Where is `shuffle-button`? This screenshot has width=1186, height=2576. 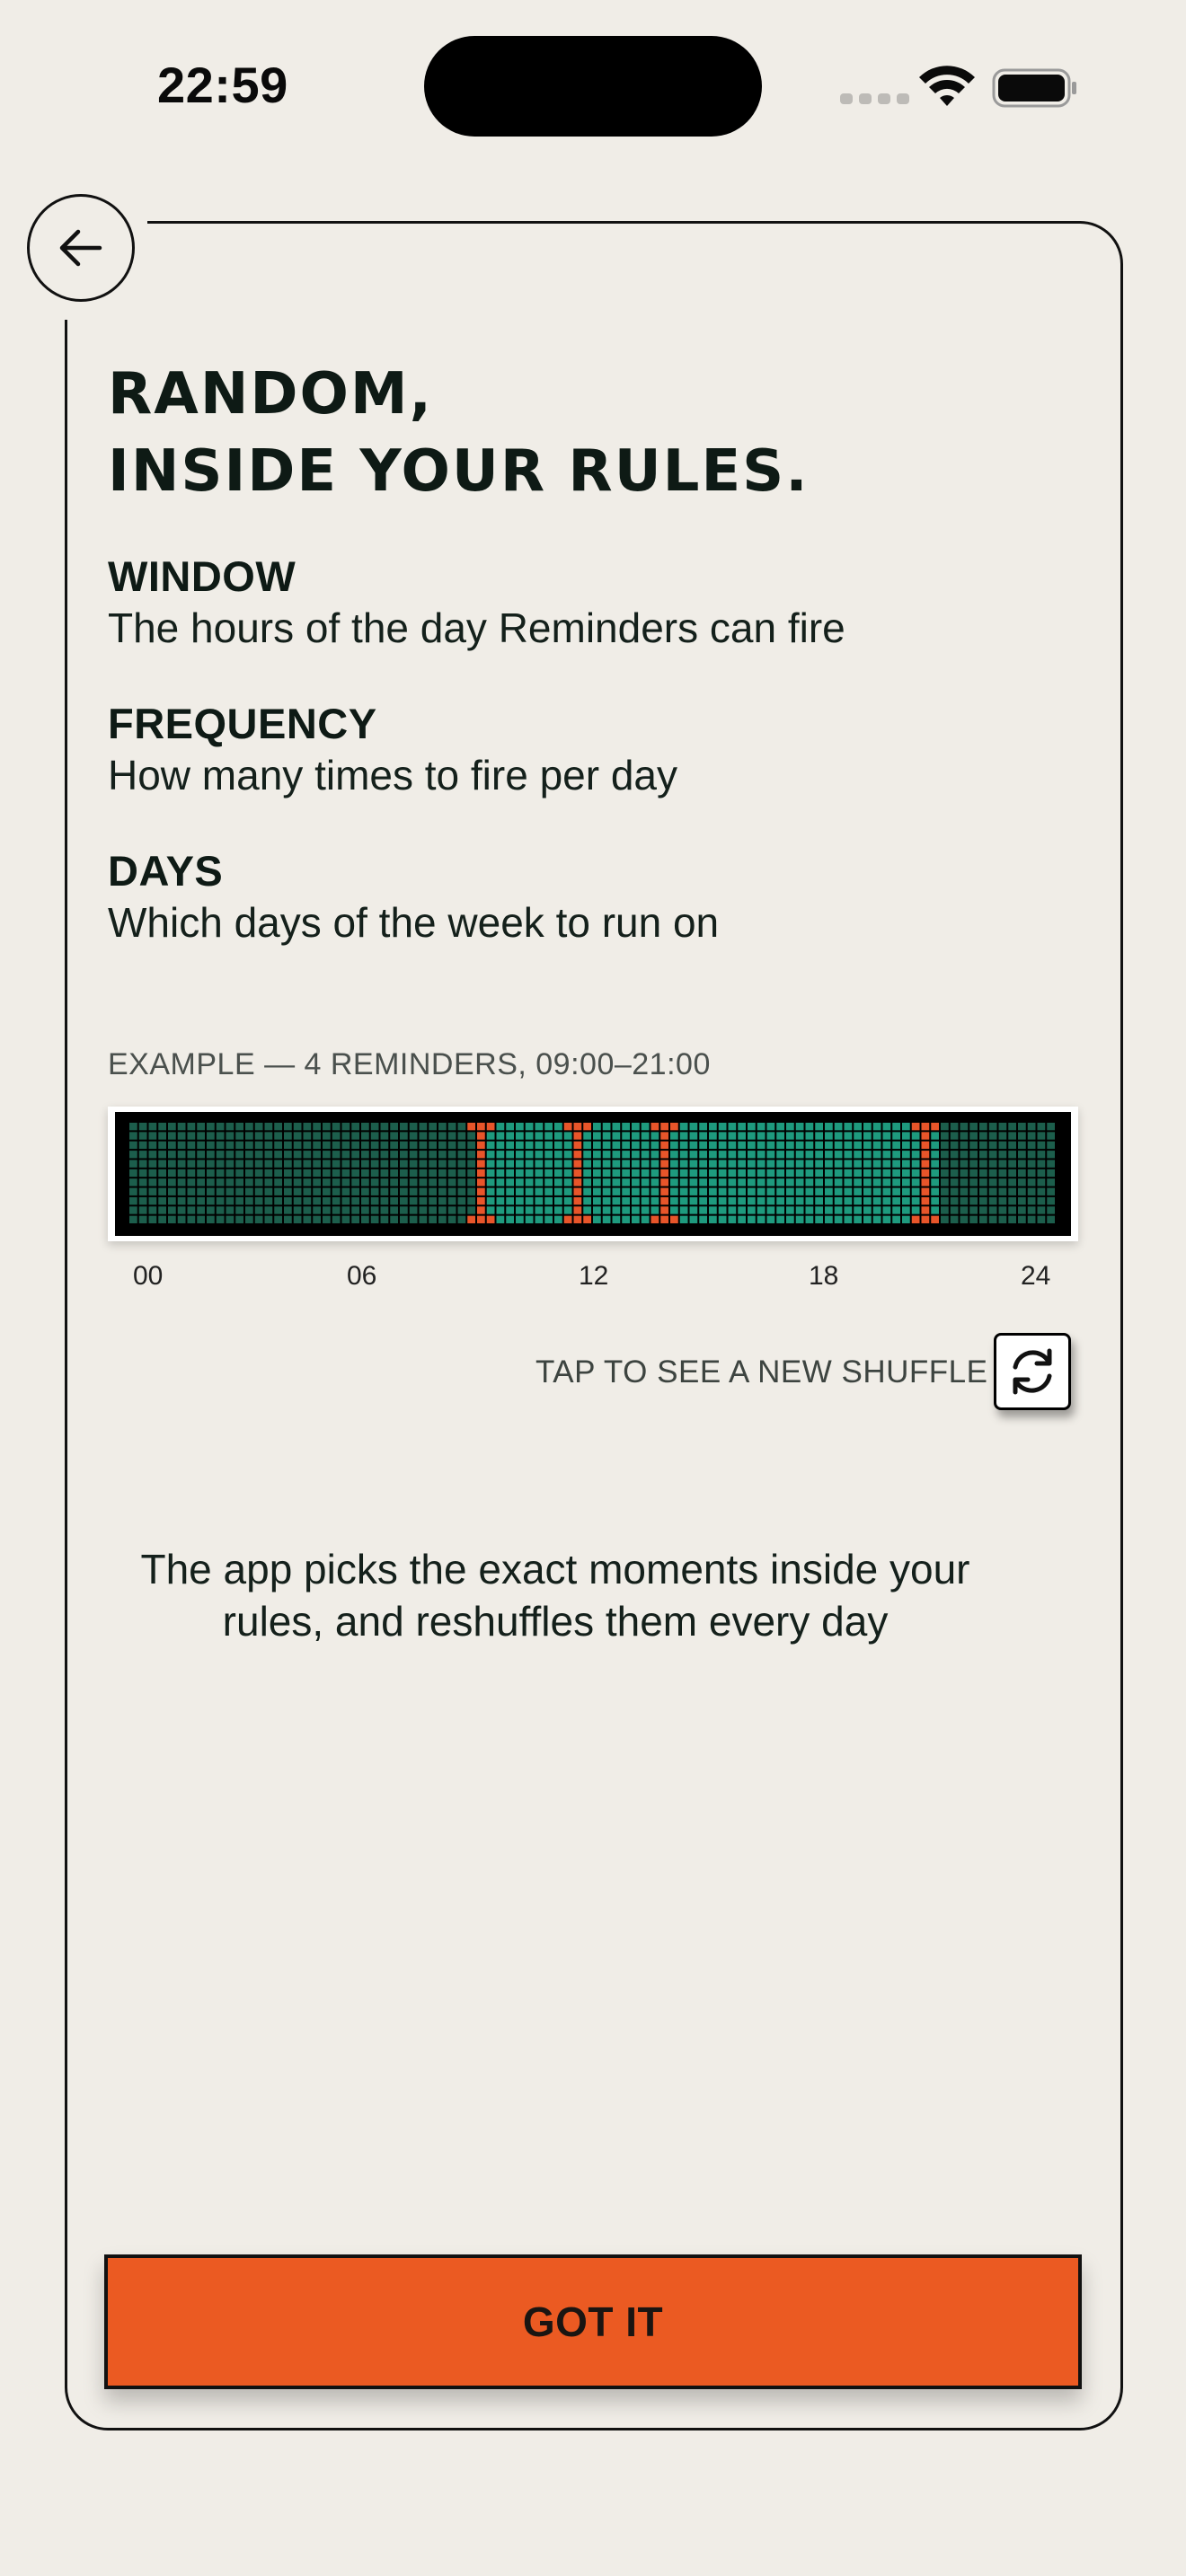 shuffle-button is located at coordinates (1032, 1371).